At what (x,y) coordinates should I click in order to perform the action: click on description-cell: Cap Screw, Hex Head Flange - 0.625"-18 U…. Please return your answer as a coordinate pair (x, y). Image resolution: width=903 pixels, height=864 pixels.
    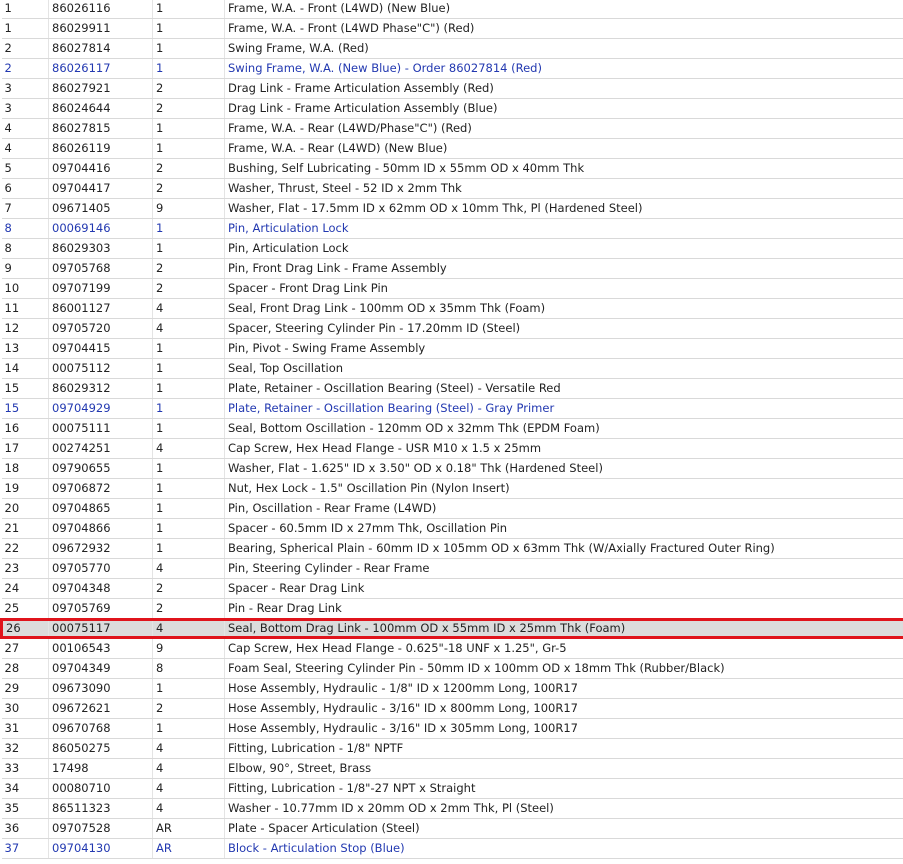
    Looking at the image, I should click on (563, 648).